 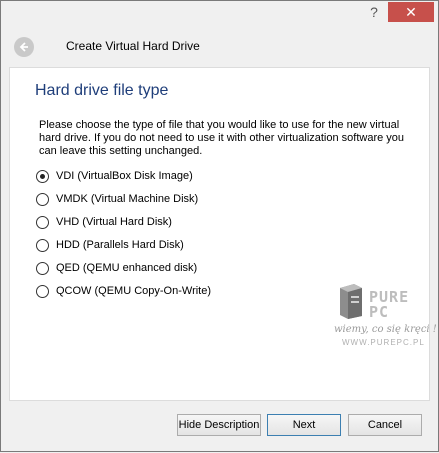 I want to click on watermark-logo-line2: PC, so click(x=379, y=312).